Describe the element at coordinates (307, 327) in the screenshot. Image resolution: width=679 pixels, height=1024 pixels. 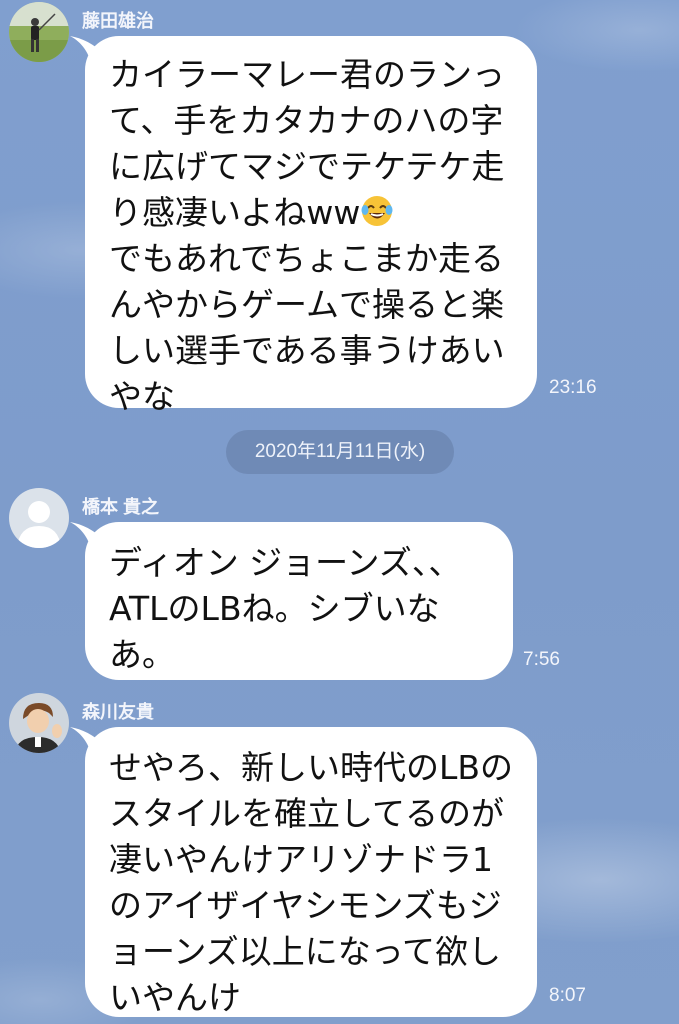
I see `message-text-continued: でもあれでちょこまか走るんやからゲームで操ると楽しい選手である事うけあいやな` at that location.